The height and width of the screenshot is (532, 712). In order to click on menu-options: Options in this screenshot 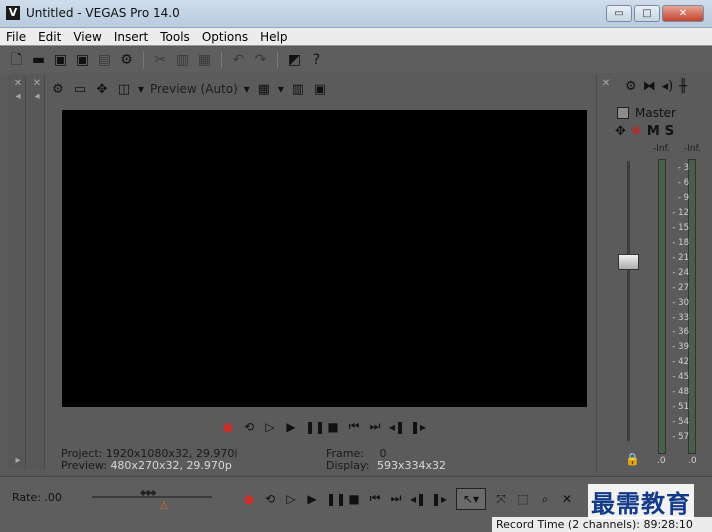, I will do `click(225, 37)`.